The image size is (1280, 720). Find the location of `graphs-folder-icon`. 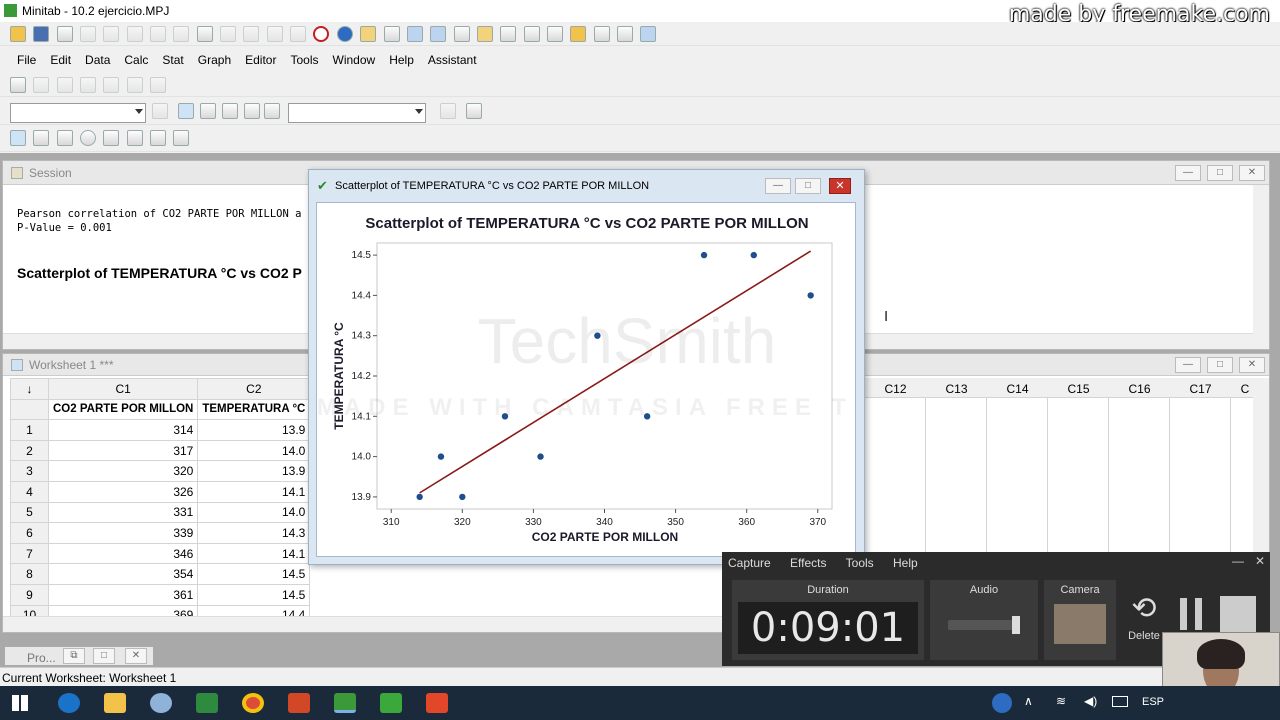

graphs-folder-icon is located at coordinates (508, 34).